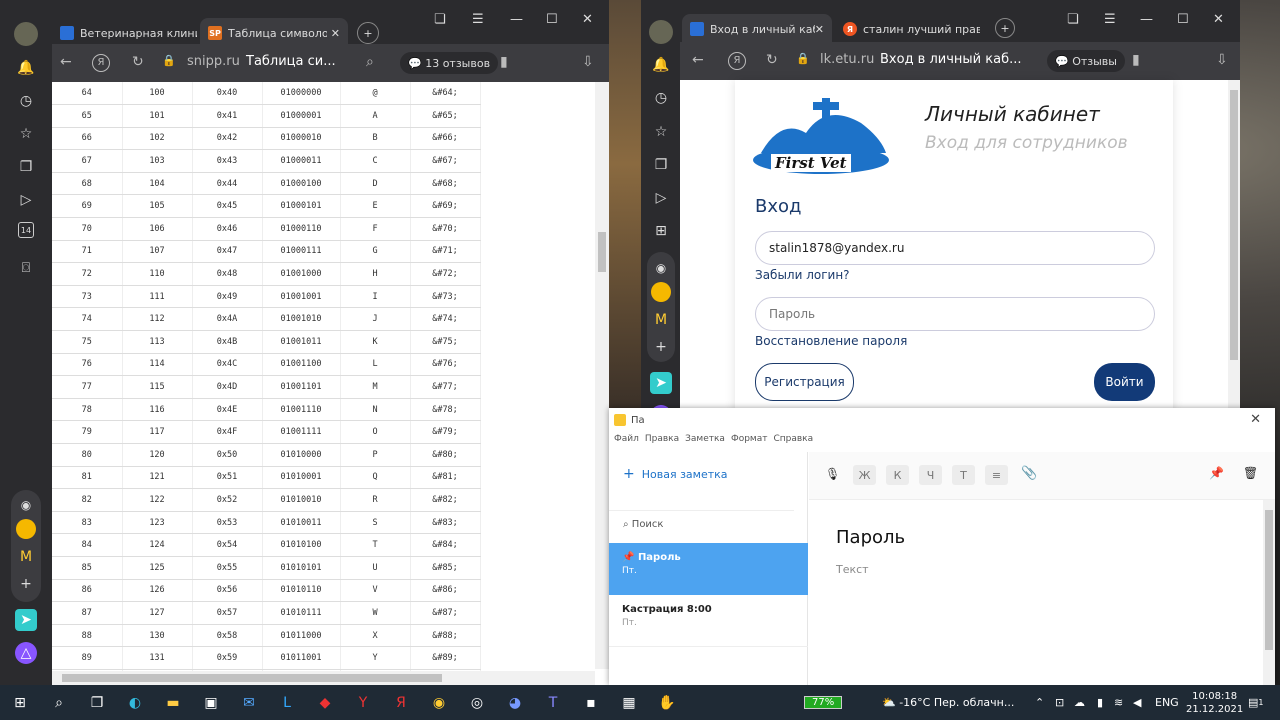 This screenshot has width=1280, height=720. What do you see at coordinates (1100, 702) in the screenshot?
I see `mic-icon: ▮` at bounding box center [1100, 702].